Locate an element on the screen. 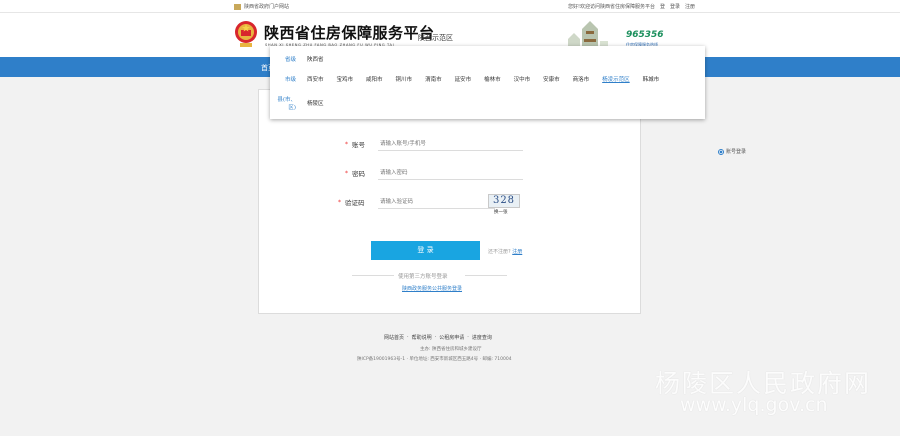 Image resolution: width=900 pixels, height=436 pixels. watermark-url: www.ylq.gov.cn is located at coordinates (754, 405).